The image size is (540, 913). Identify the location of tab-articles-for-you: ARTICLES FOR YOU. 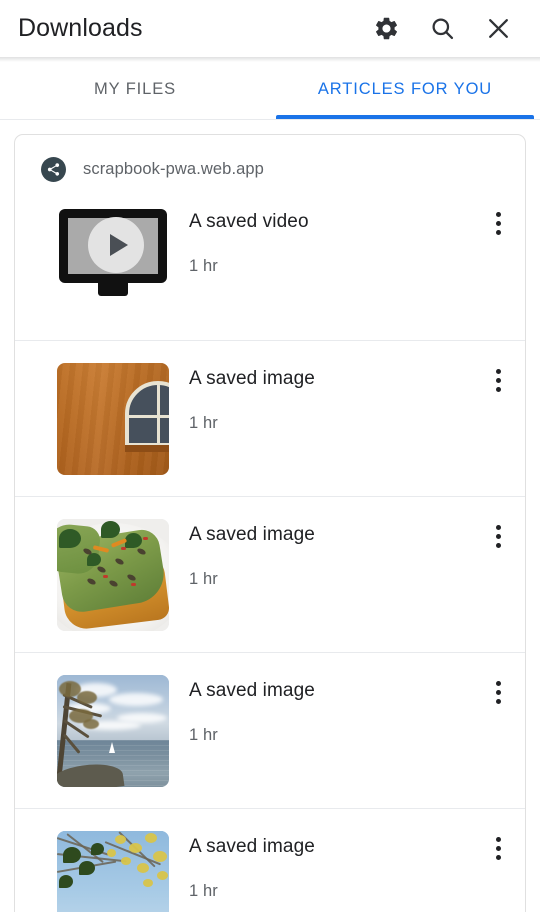
(405, 90).